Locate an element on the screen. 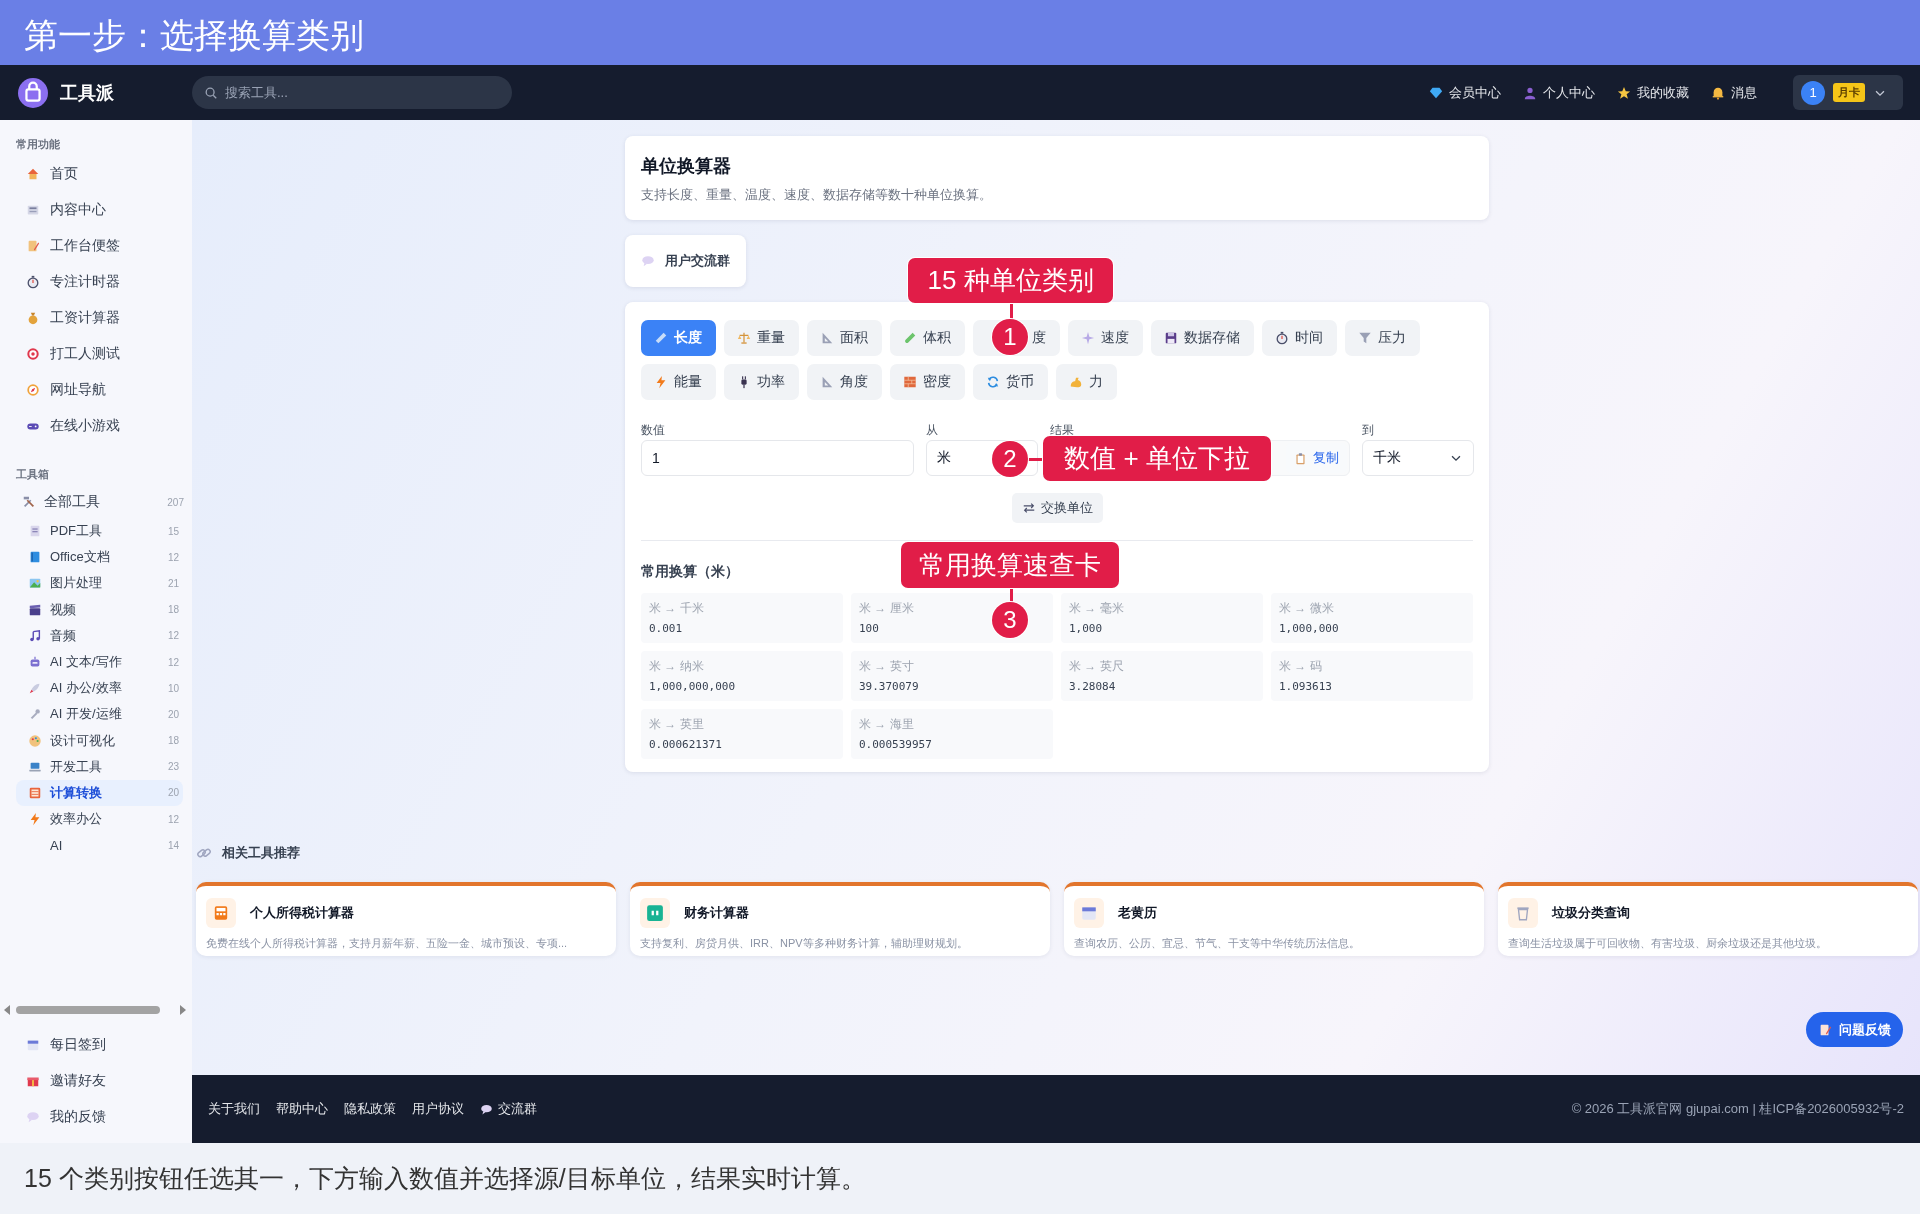 The image size is (1920, 1214). category-tab: 压力 is located at coordinates (1382, 338).